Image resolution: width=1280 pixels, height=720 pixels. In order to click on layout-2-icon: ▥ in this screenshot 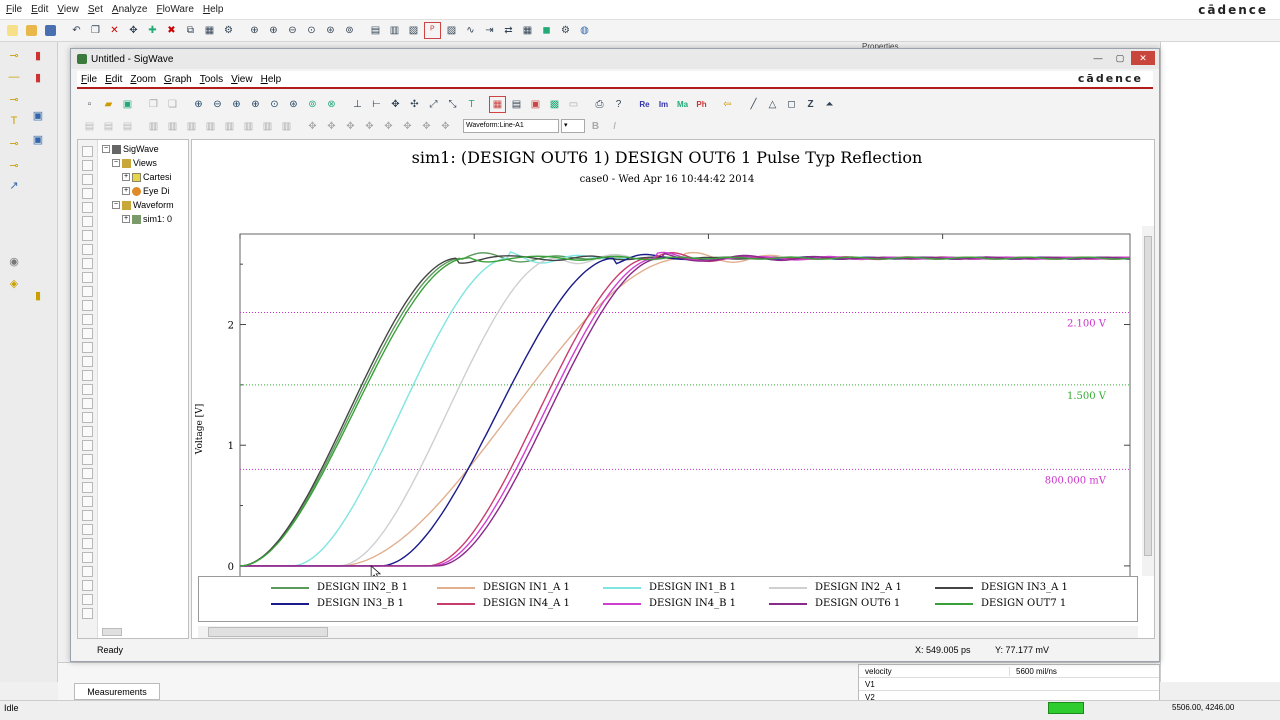, I will do `click(172, 126)`.